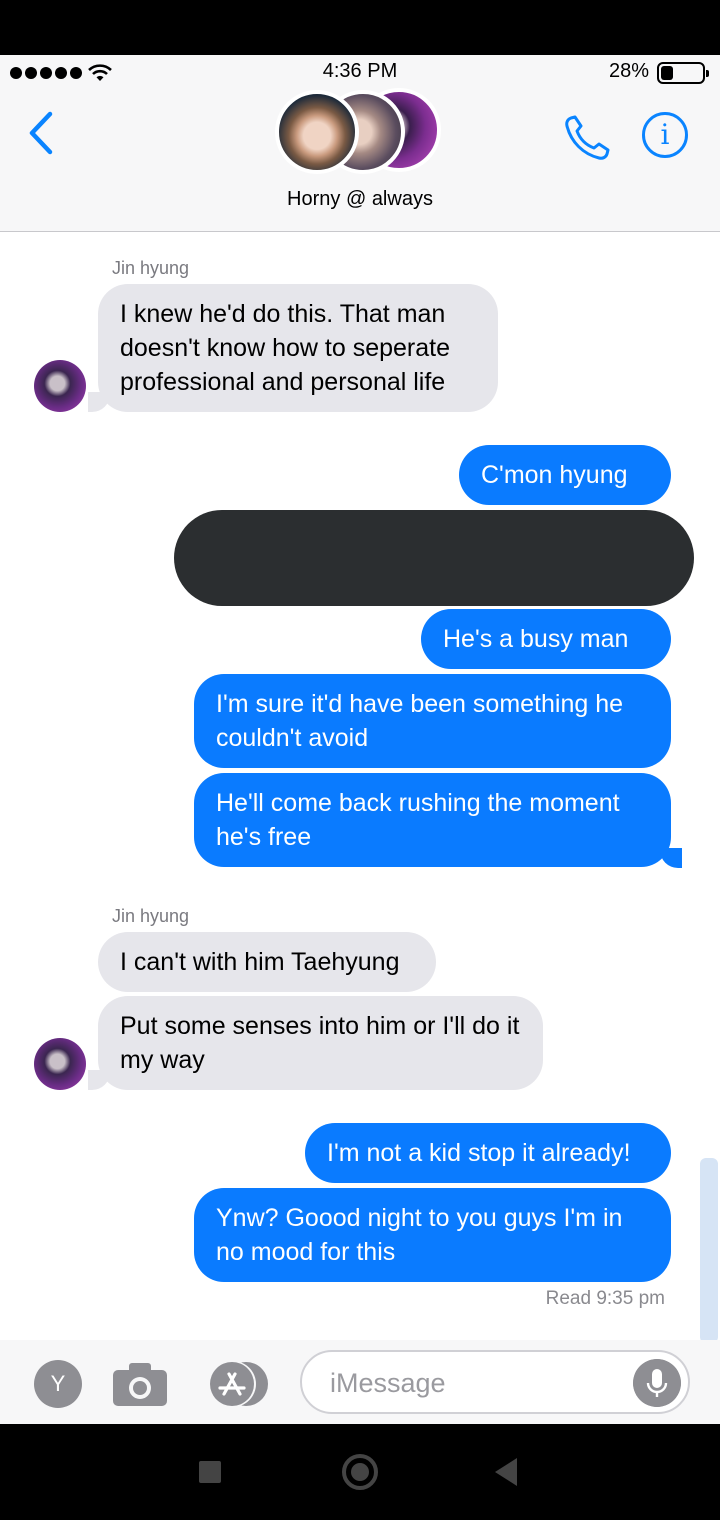 This screenshot has height=1520, width=720. I want to click on group-name: Horny @ always, so click(360, 199).